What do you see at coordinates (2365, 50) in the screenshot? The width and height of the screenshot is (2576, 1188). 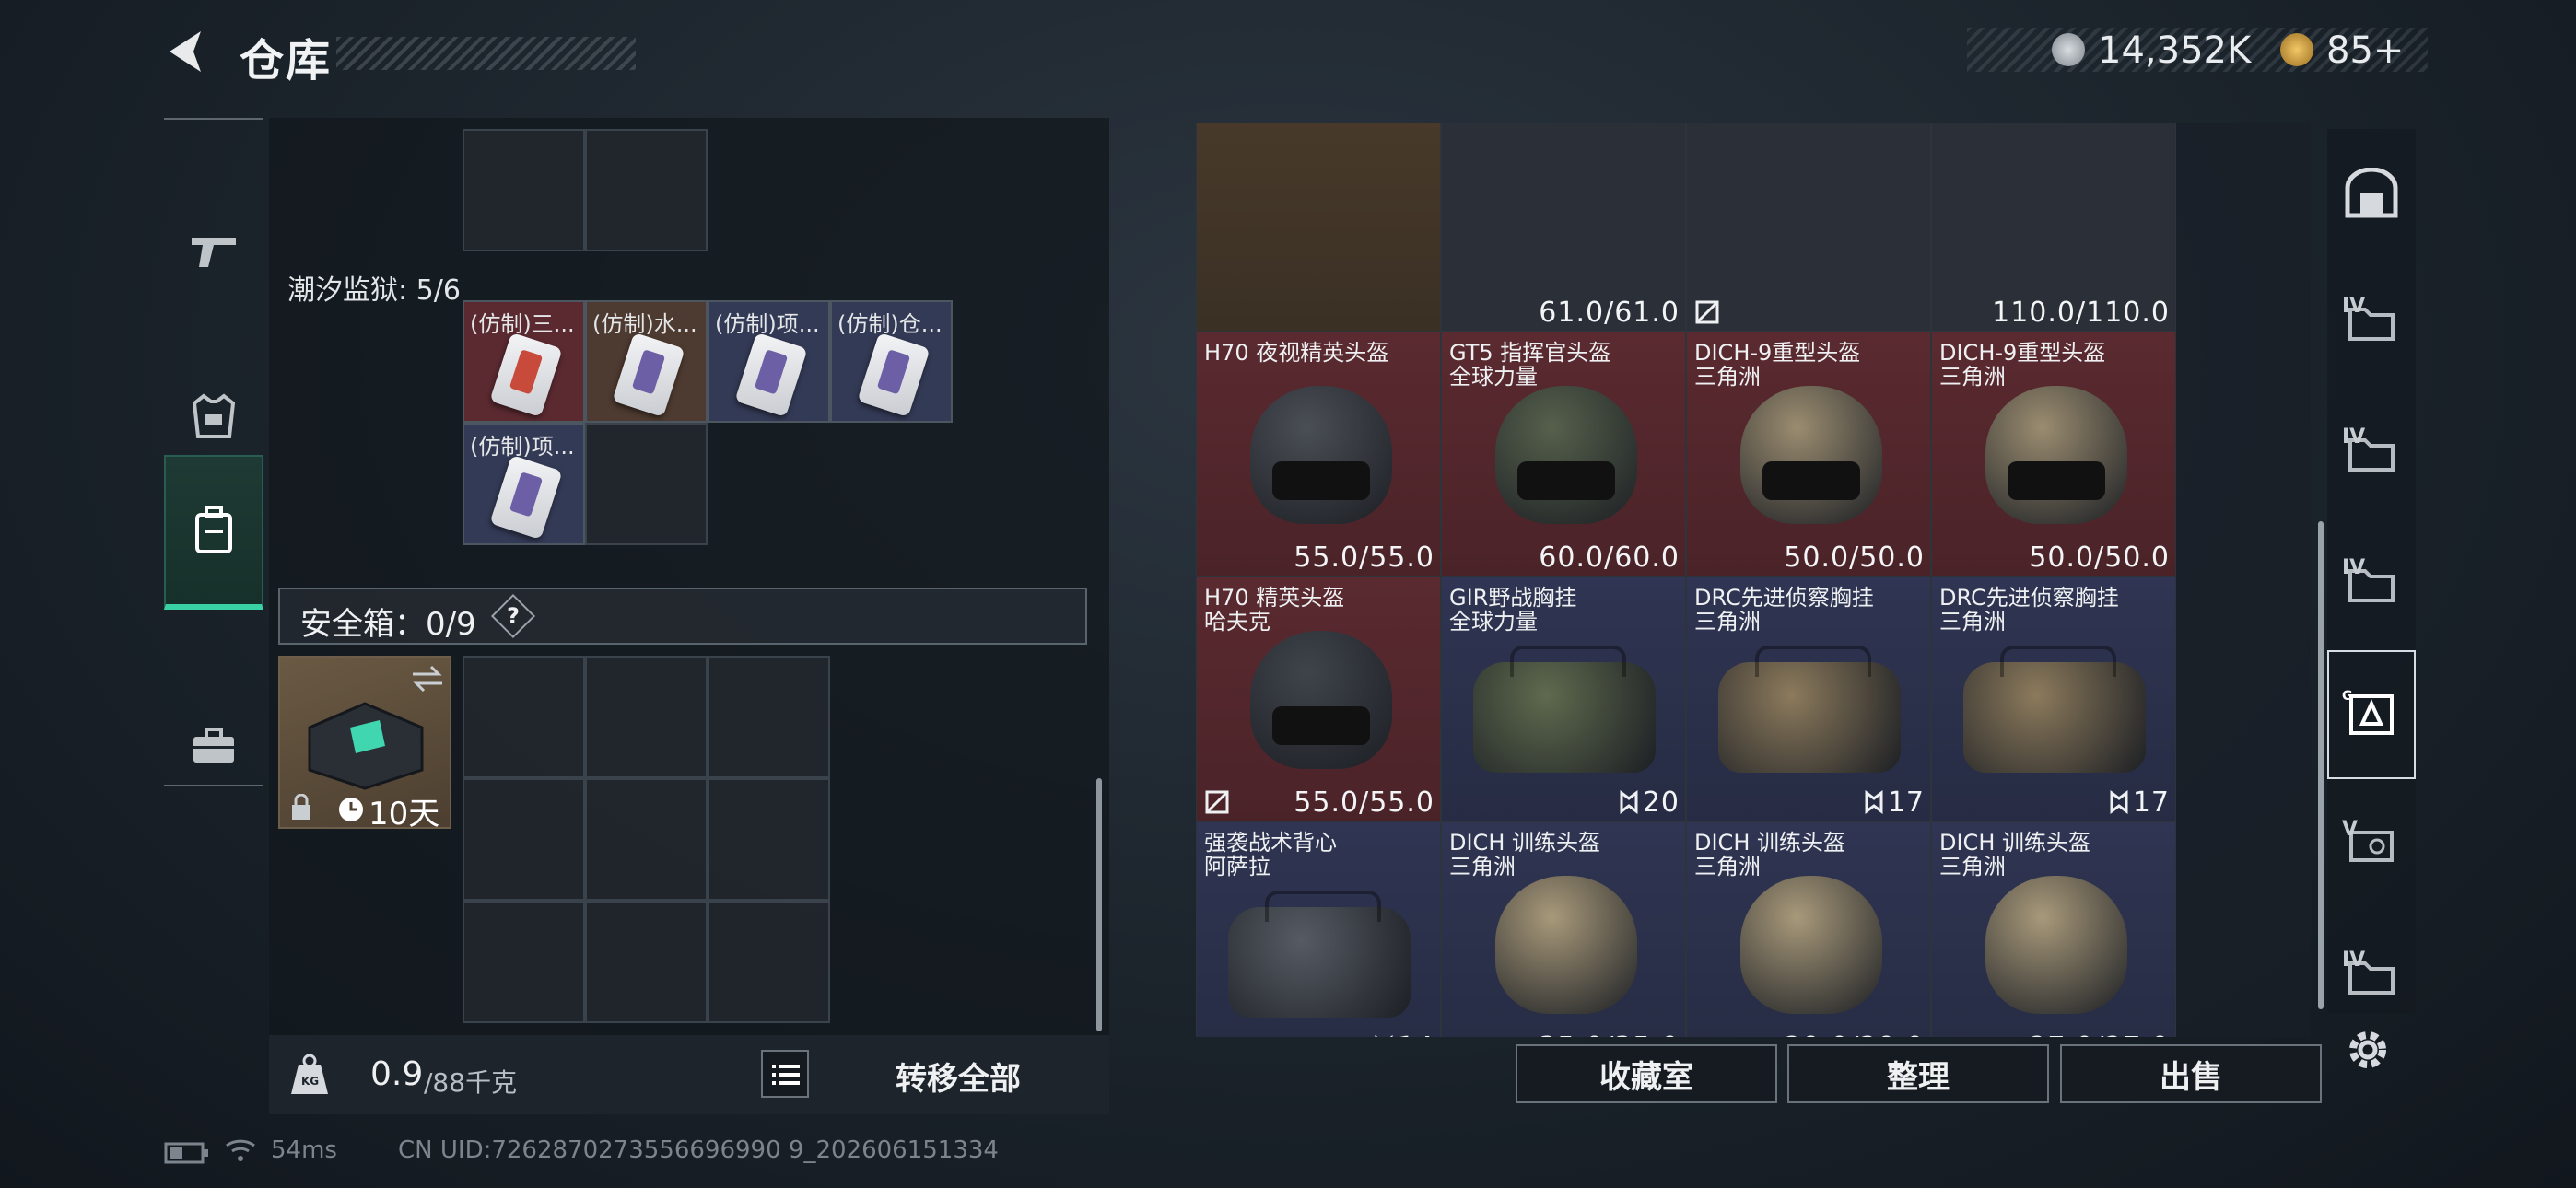 I see `gold-amount: 85+` at bounding box center [2365, 50].